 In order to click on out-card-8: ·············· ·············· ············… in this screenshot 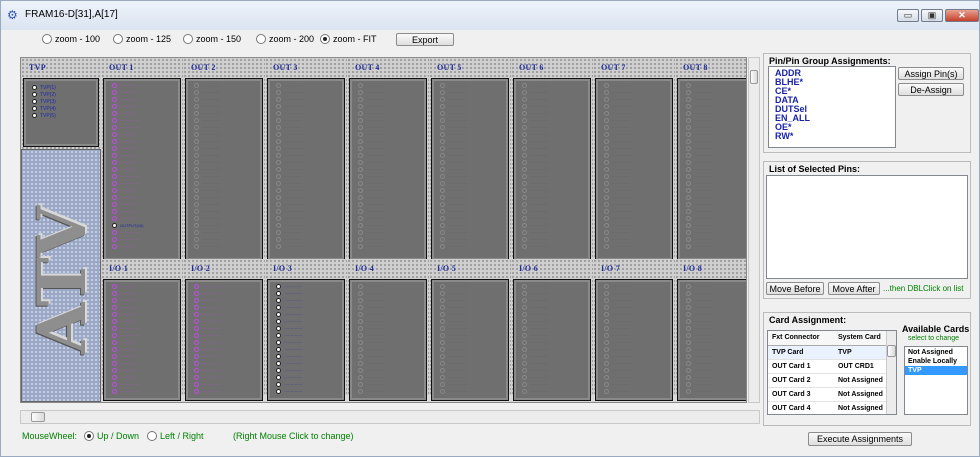, I will do `click(711, 169)`.